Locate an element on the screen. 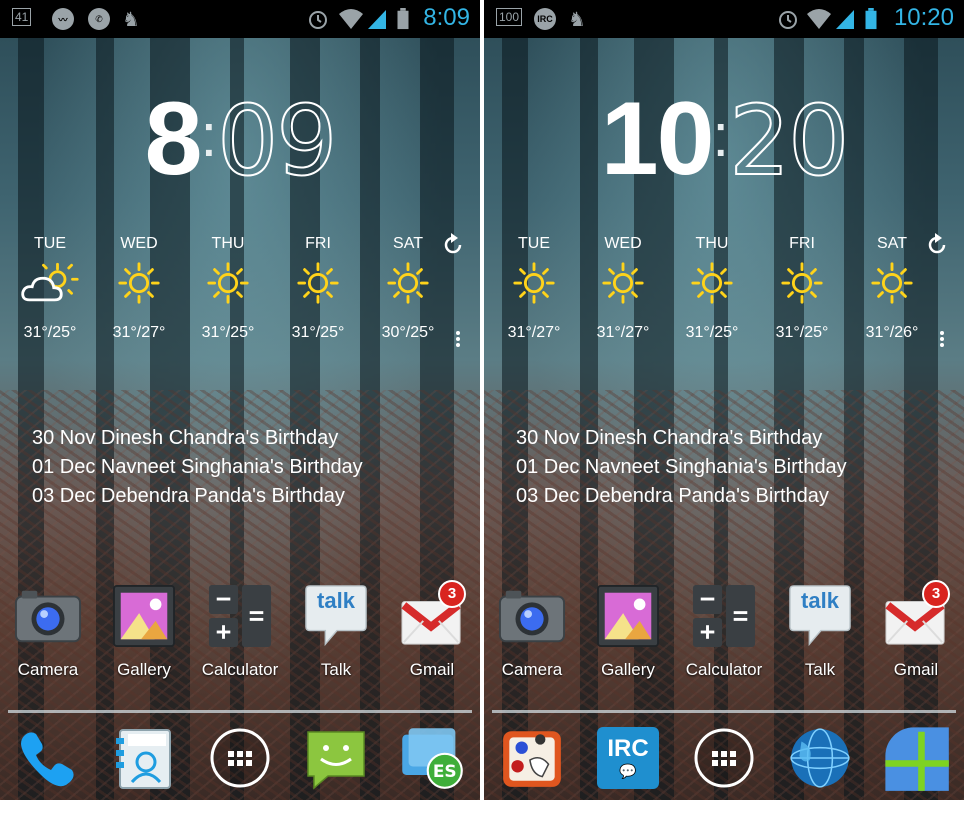 Image resolution: width=964 pixels, height=822 pixels. forecast-day-name: THU is located at coordinates (228, 243).